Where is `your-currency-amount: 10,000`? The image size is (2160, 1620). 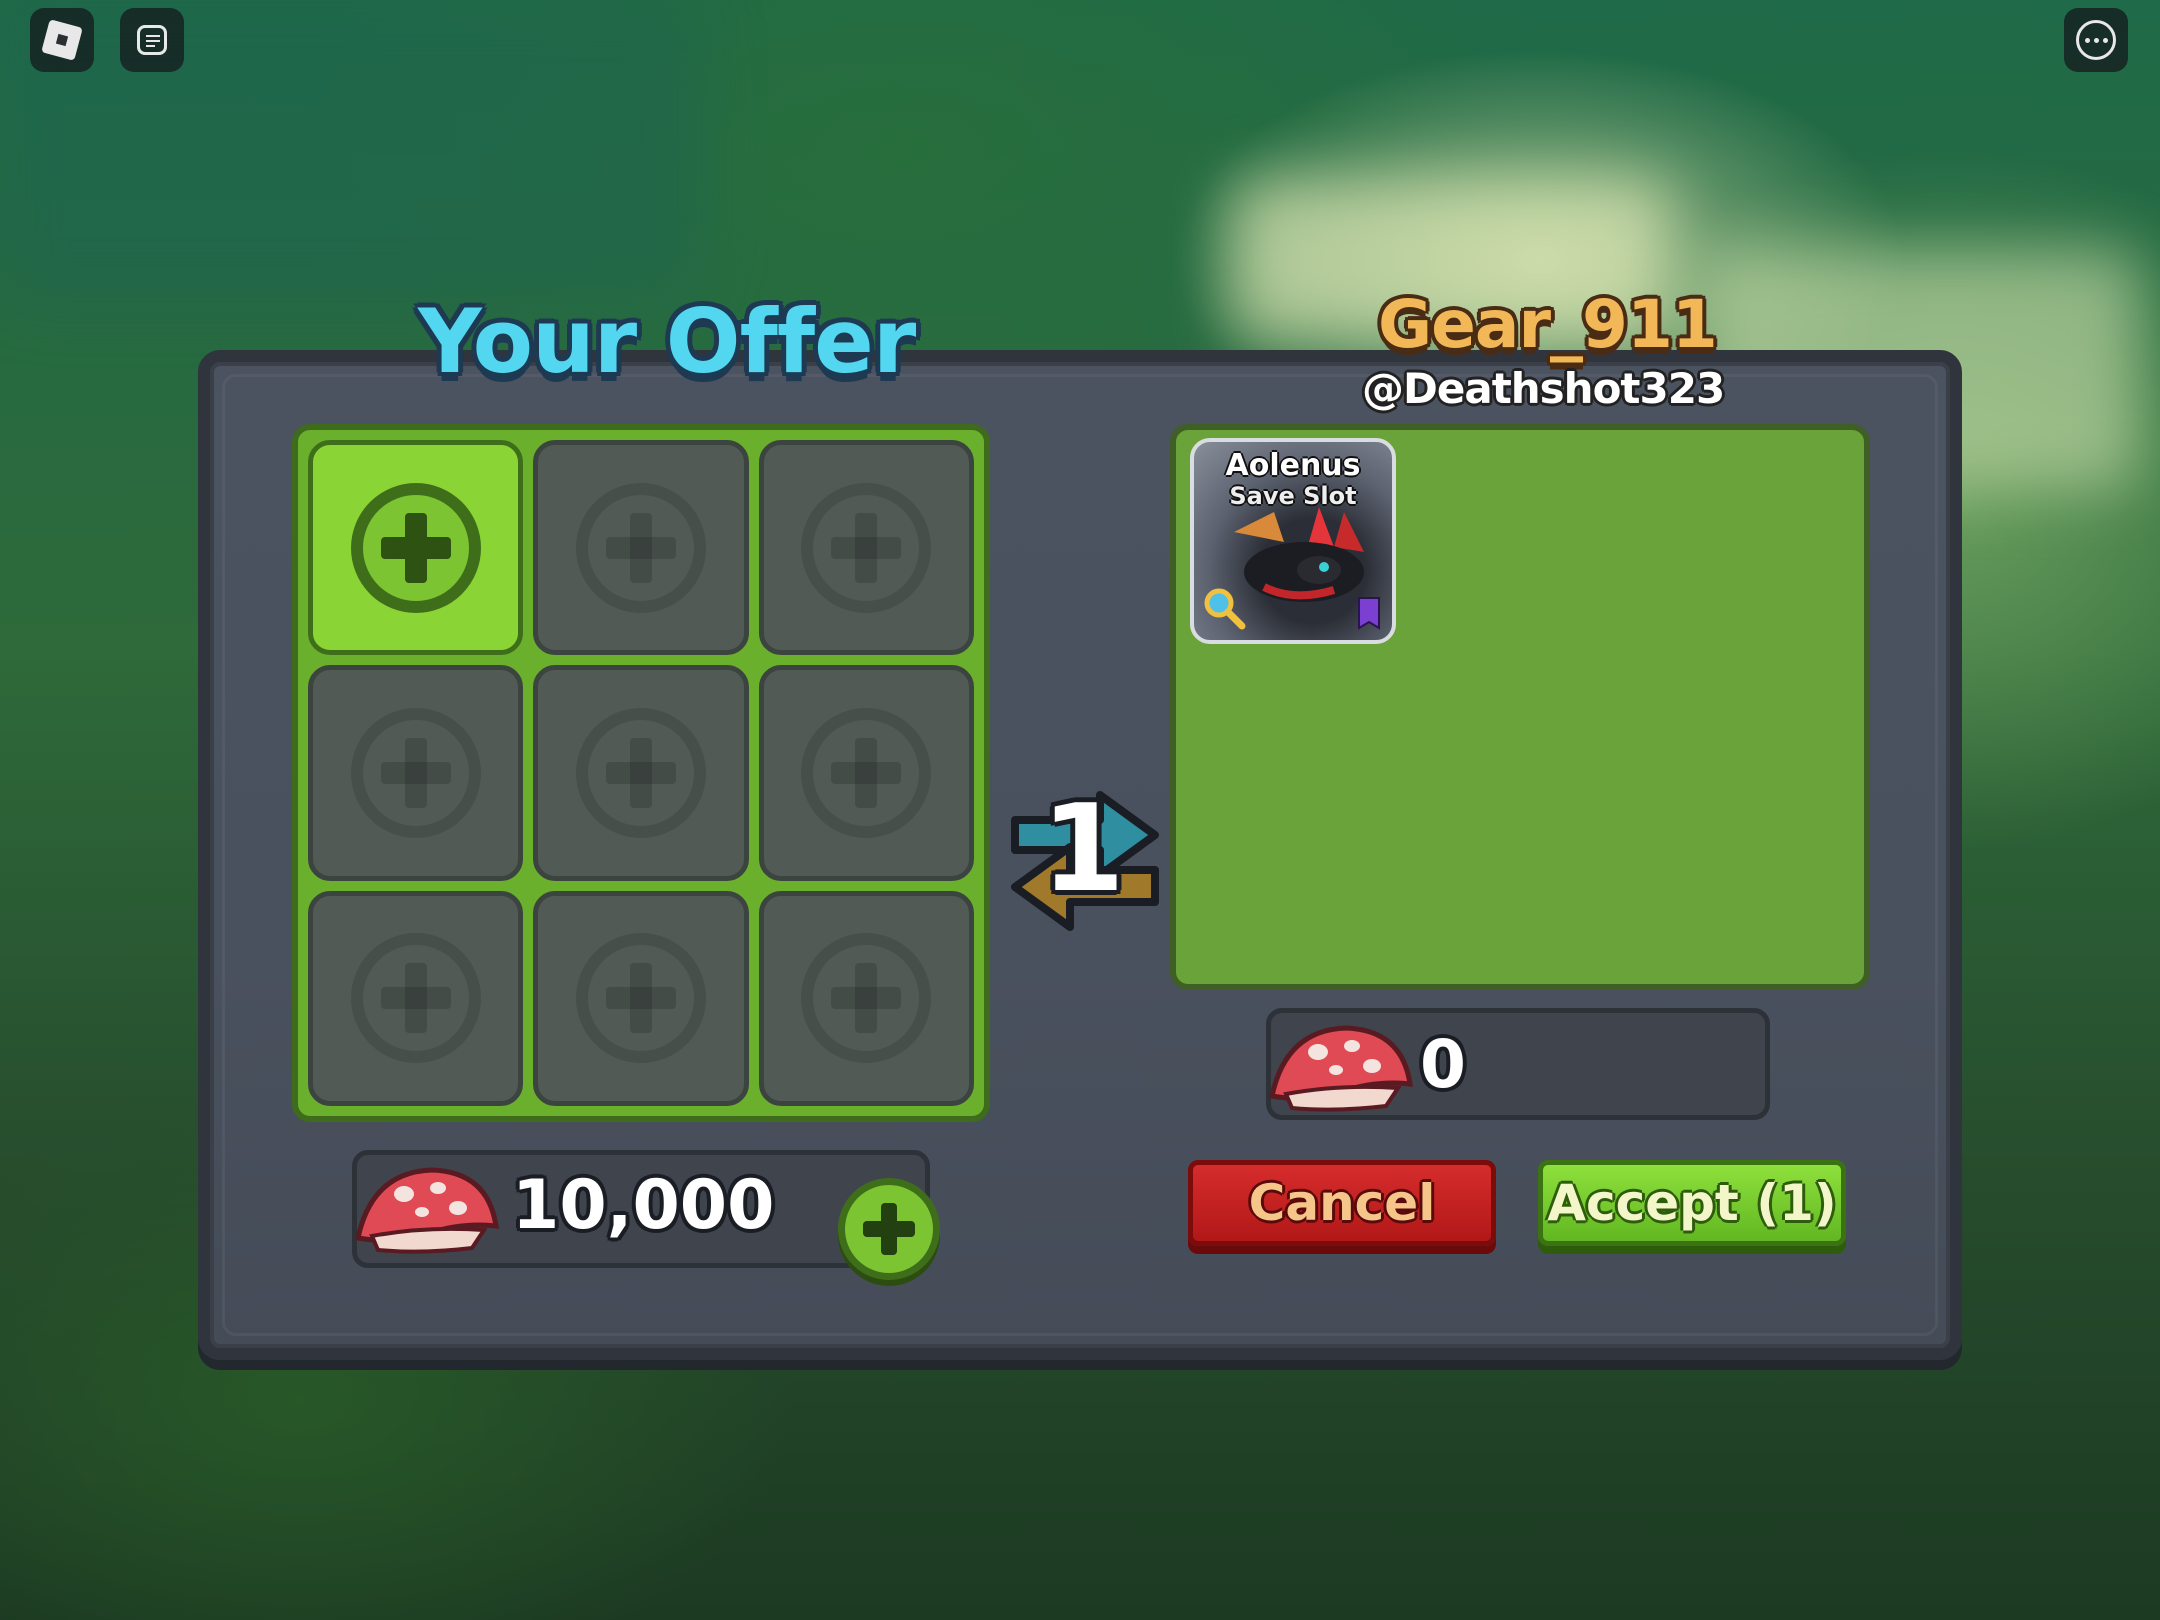 your-currency-amount: 10,000 is located at coordinates (643, 1205).